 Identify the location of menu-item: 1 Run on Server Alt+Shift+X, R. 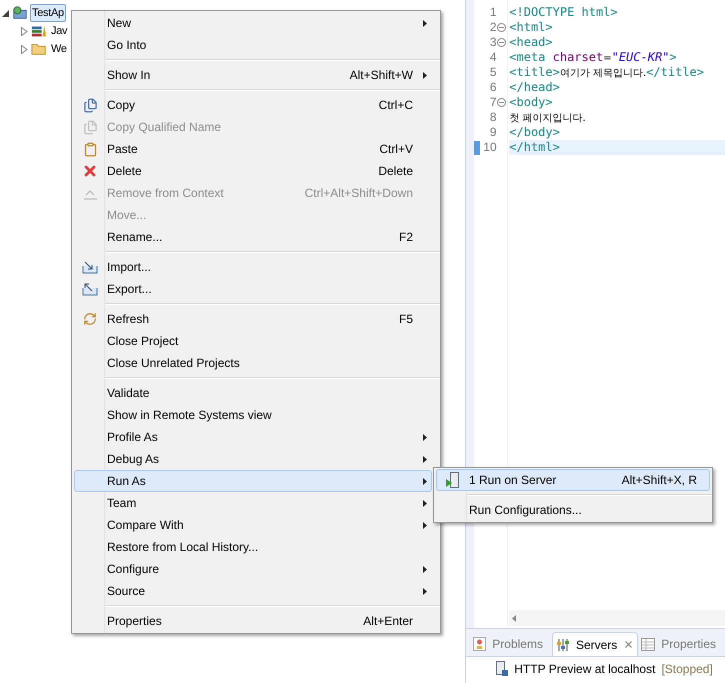
(573, 480).